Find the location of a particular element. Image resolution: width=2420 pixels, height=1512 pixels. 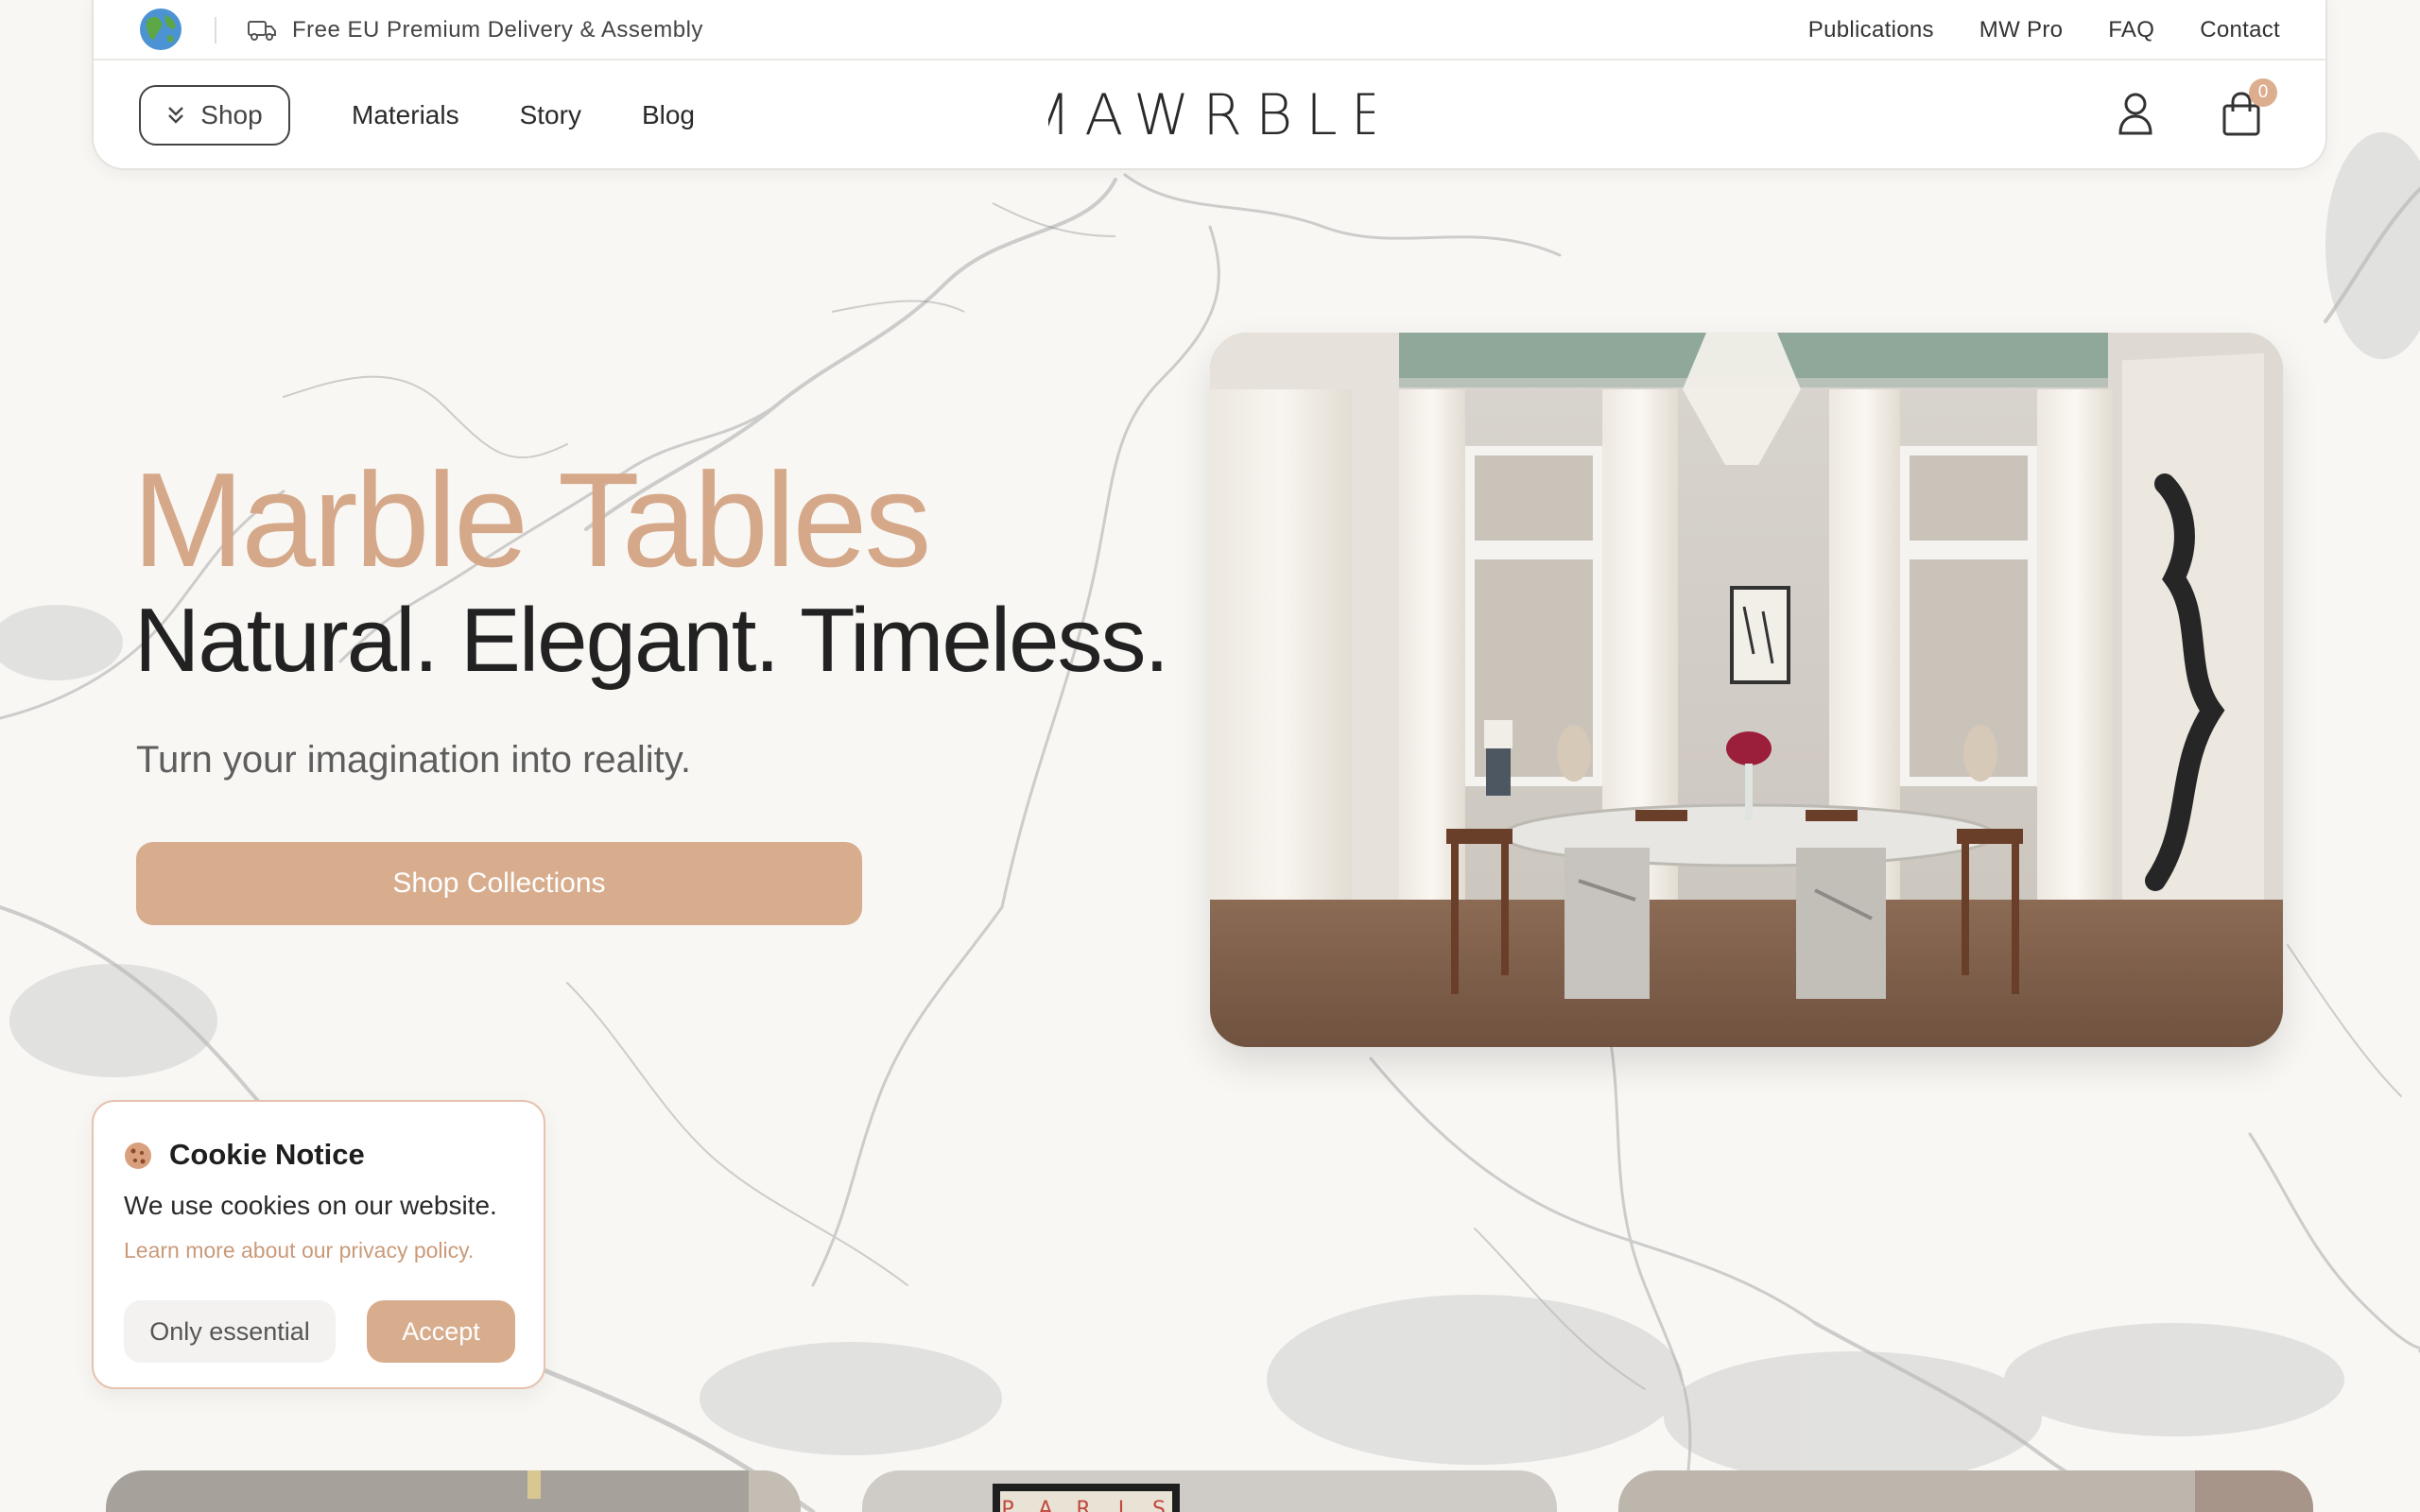

shop-label: Shop is located at coordinates (231, 114).